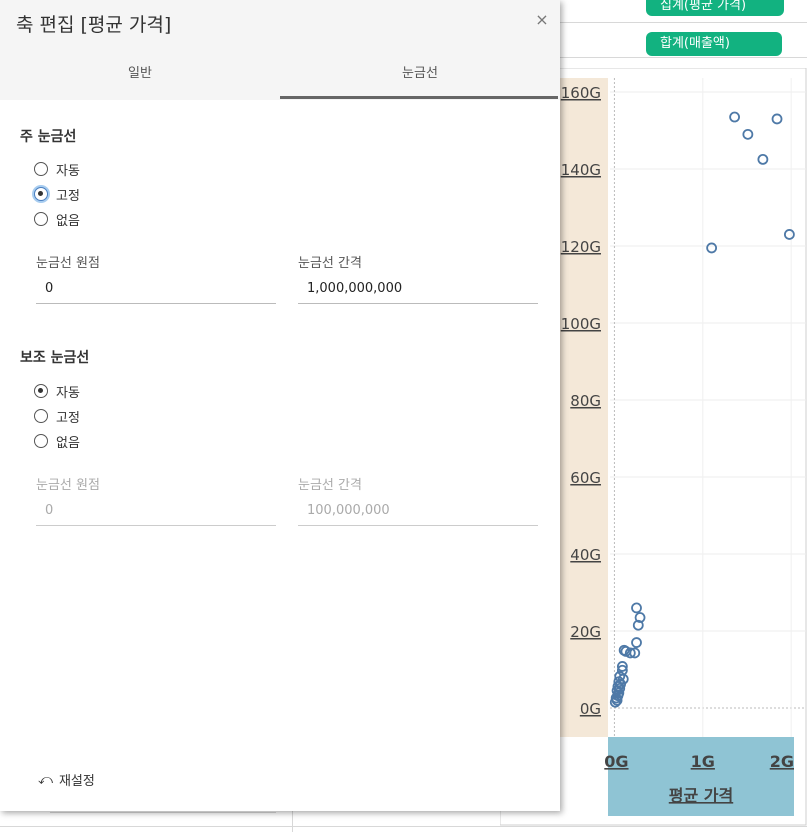 This screenshot has width=807, height=832. What do you see at coordinates (45, 779) in the screenshot?
I see `undo-icon: ⤺` at bounding box center [45, 779].